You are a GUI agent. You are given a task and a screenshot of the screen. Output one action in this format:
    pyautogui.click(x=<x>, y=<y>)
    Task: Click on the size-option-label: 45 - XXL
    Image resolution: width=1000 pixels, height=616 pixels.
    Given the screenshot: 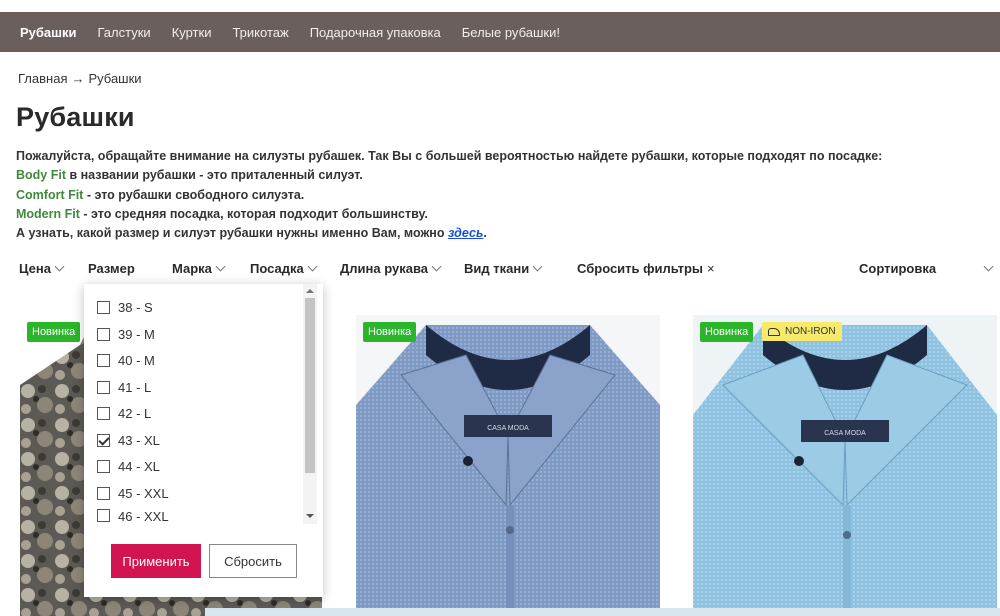 What is the action you would take?
    pyautogui.click(x=143, y=493)
    